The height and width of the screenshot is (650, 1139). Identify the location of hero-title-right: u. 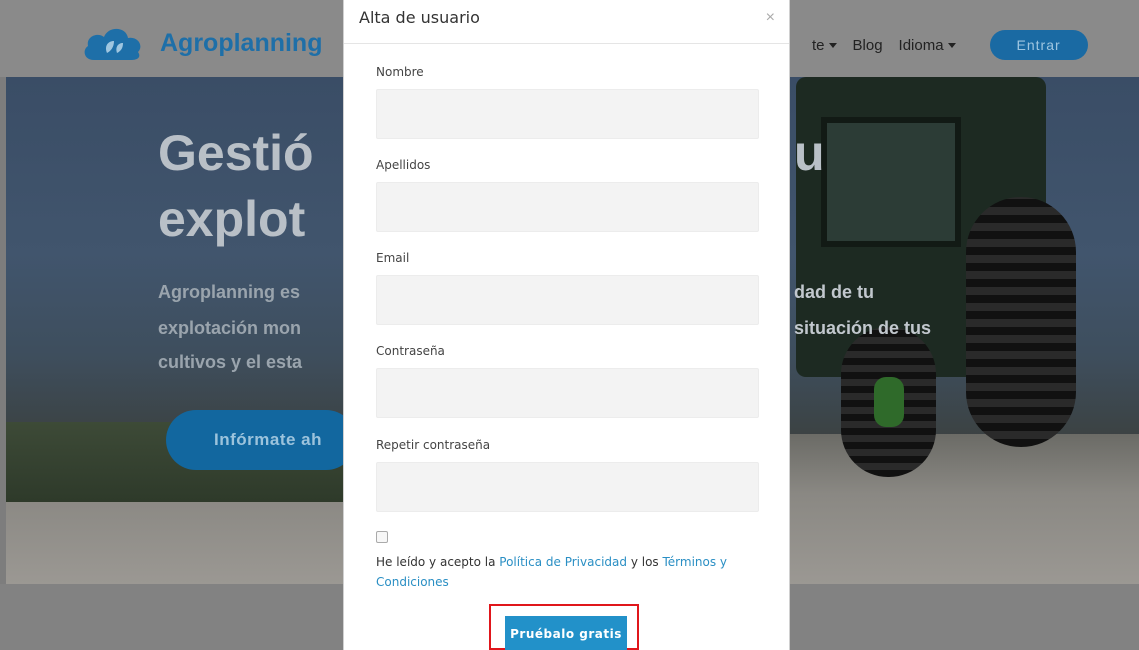
(809, 153).